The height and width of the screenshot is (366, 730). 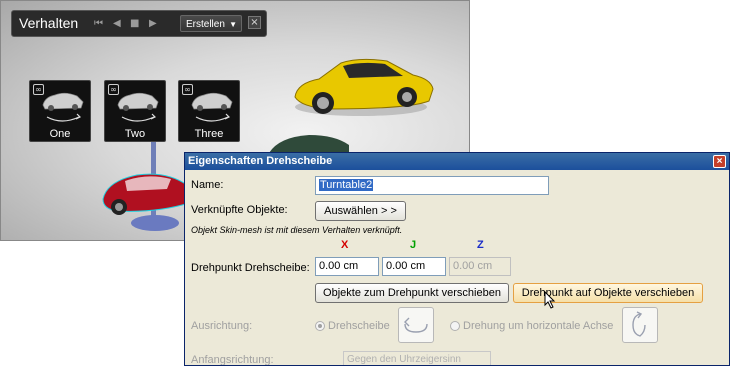 I want to click on behavior-thumb-two: ∞ Two, so click(x=135, y=111).